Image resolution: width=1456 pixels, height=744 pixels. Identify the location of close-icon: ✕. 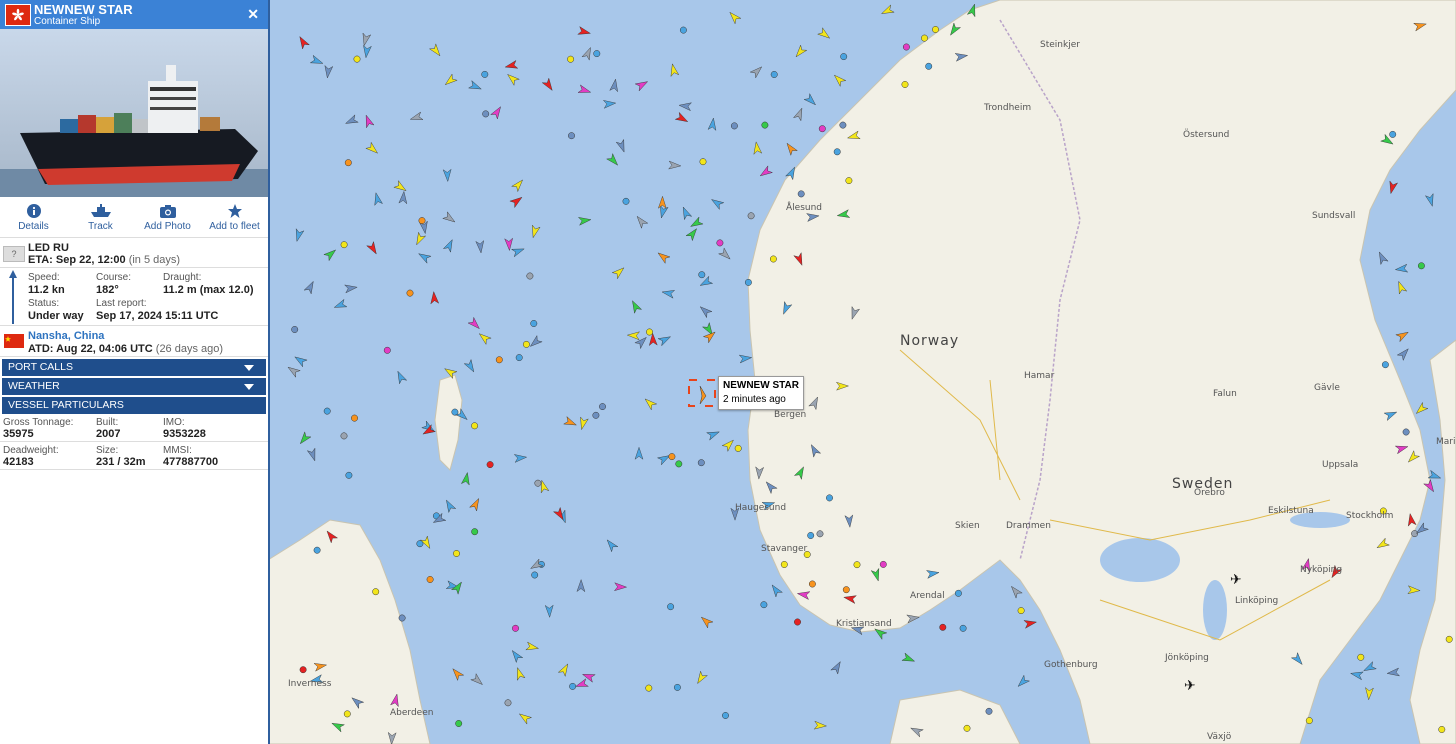
(253, 14).